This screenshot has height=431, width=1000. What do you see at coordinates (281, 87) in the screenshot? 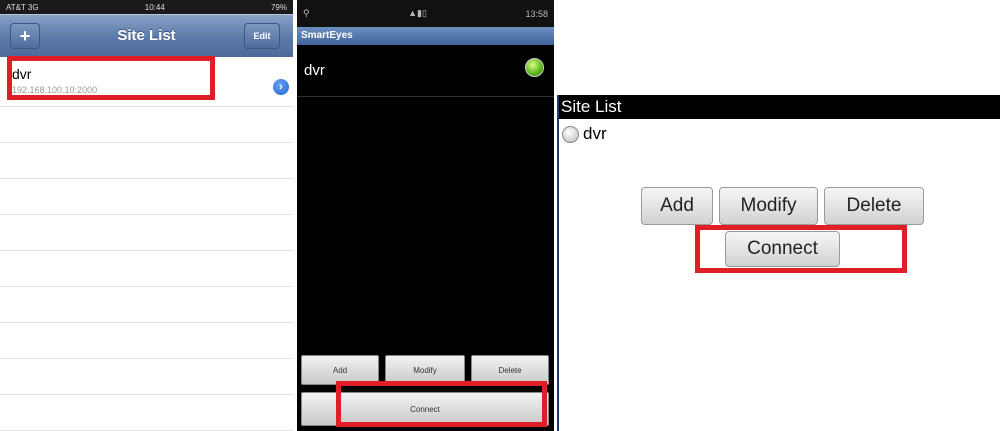
I see `disclosure-chevron-icon: ›` at bounding box center [281, 87].